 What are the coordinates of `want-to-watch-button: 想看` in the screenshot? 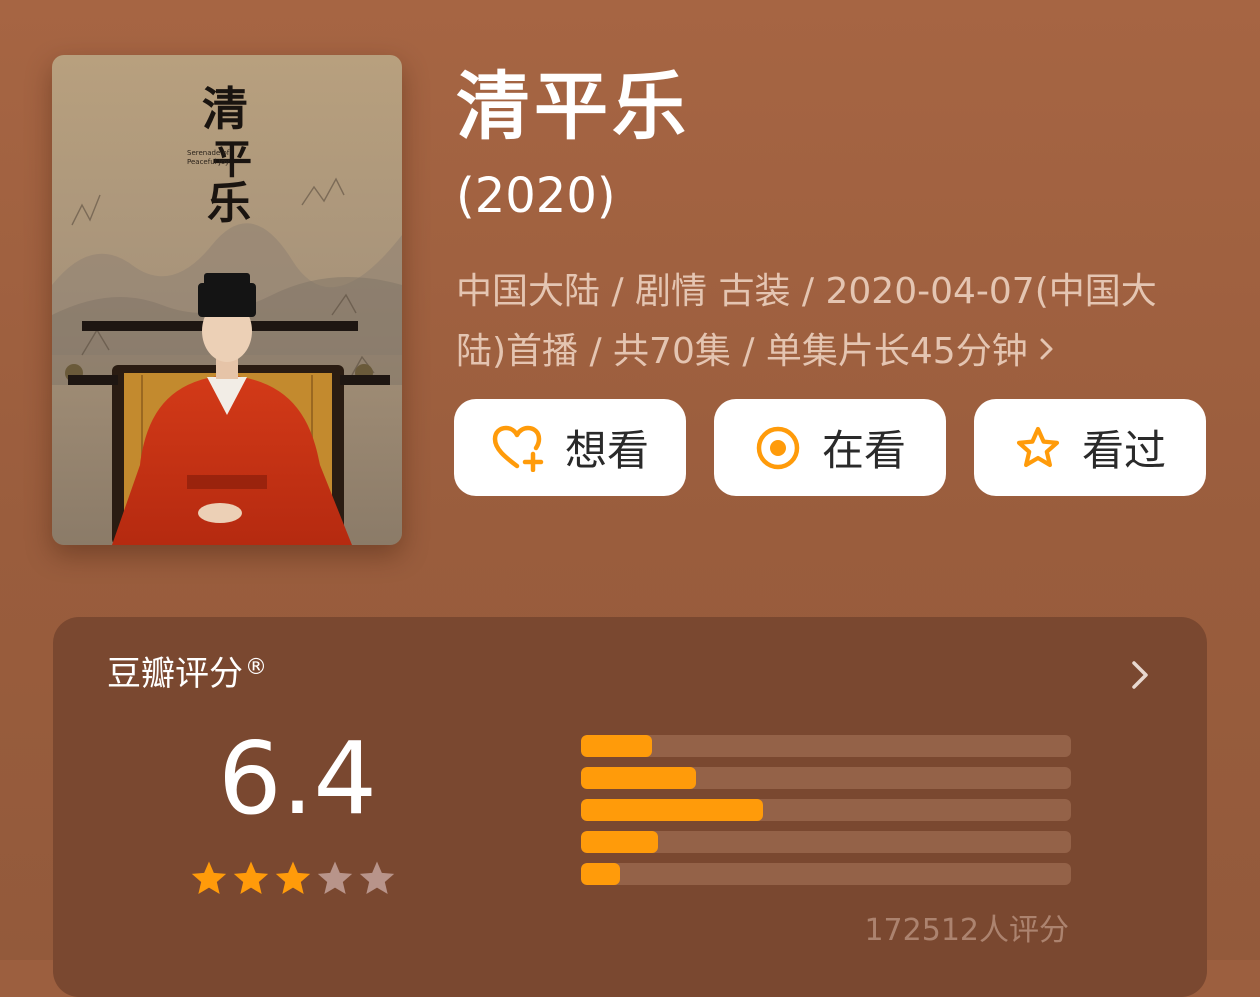 It's located at (570, 447).